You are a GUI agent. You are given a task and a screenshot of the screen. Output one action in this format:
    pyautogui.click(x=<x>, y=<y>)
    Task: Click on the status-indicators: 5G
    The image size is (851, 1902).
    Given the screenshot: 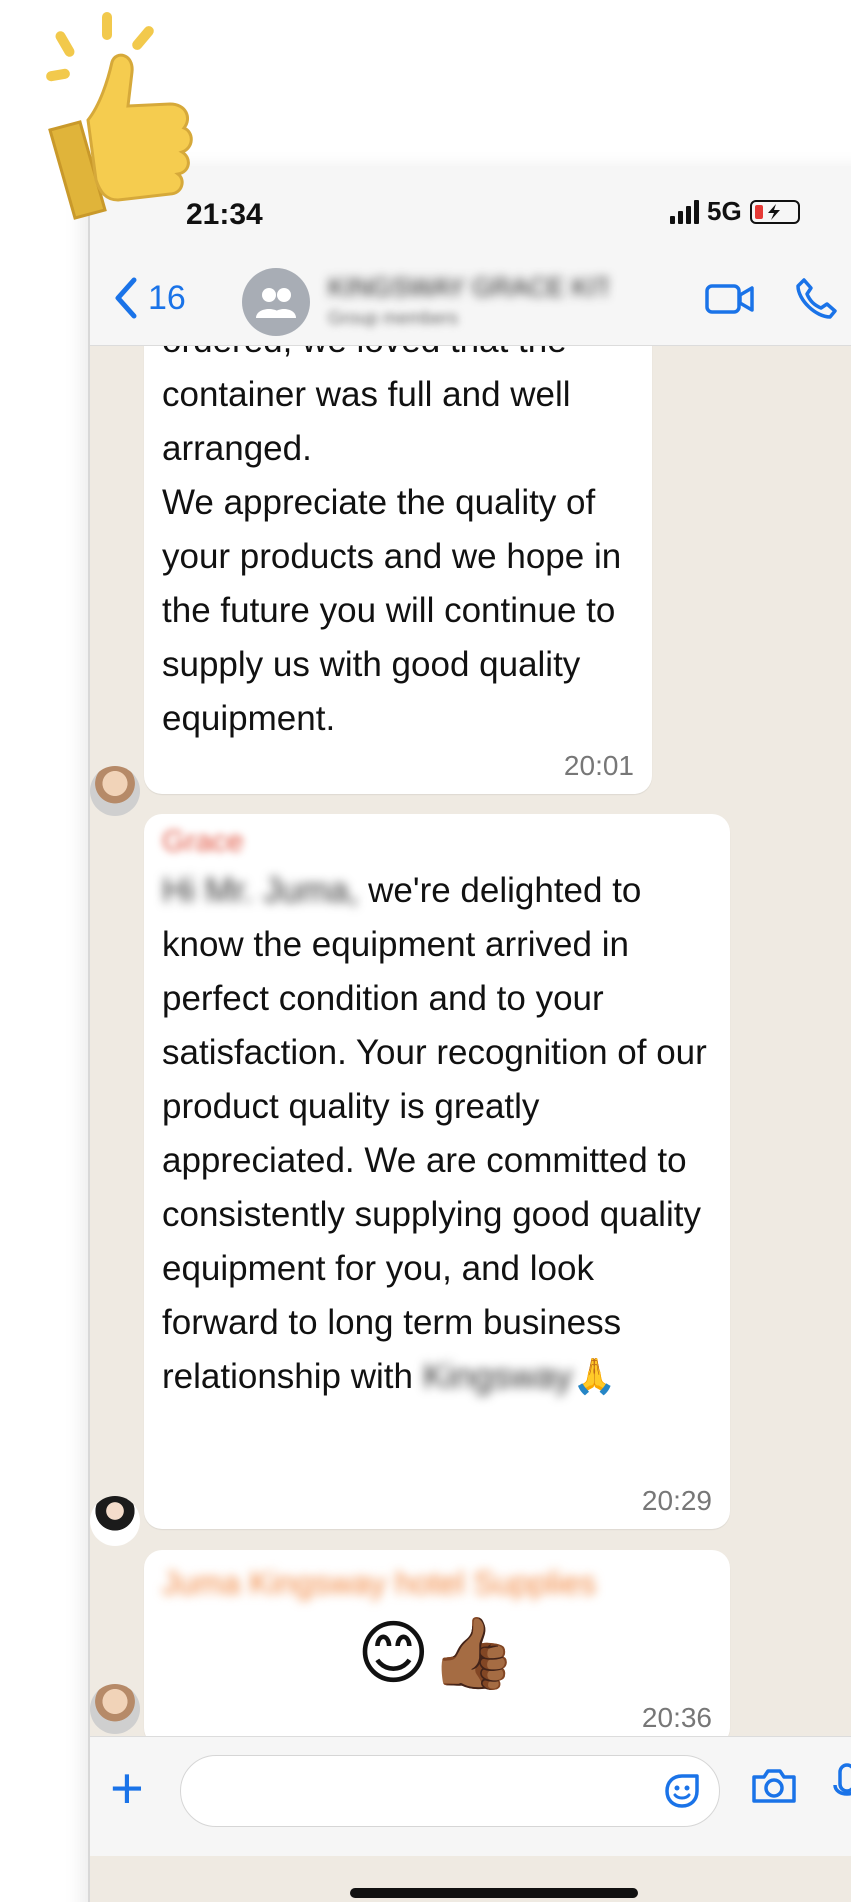 What is the action you would take?
    pyautogui.click(x=735, y=211)
    